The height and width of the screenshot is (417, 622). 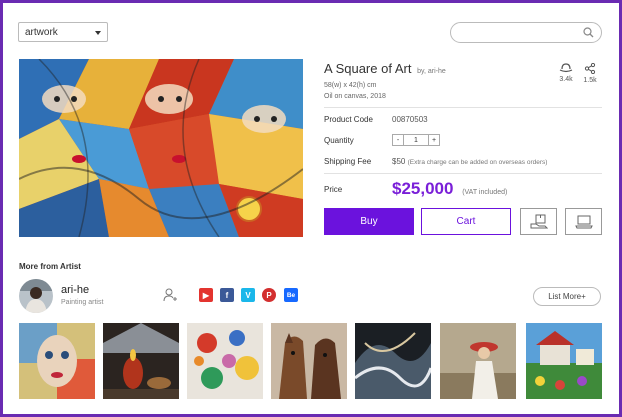 What do you see at coordinates (431, 71) in the screenshot?
I see `artist-byline: by, ari-he` at bounding box center [431, 71].